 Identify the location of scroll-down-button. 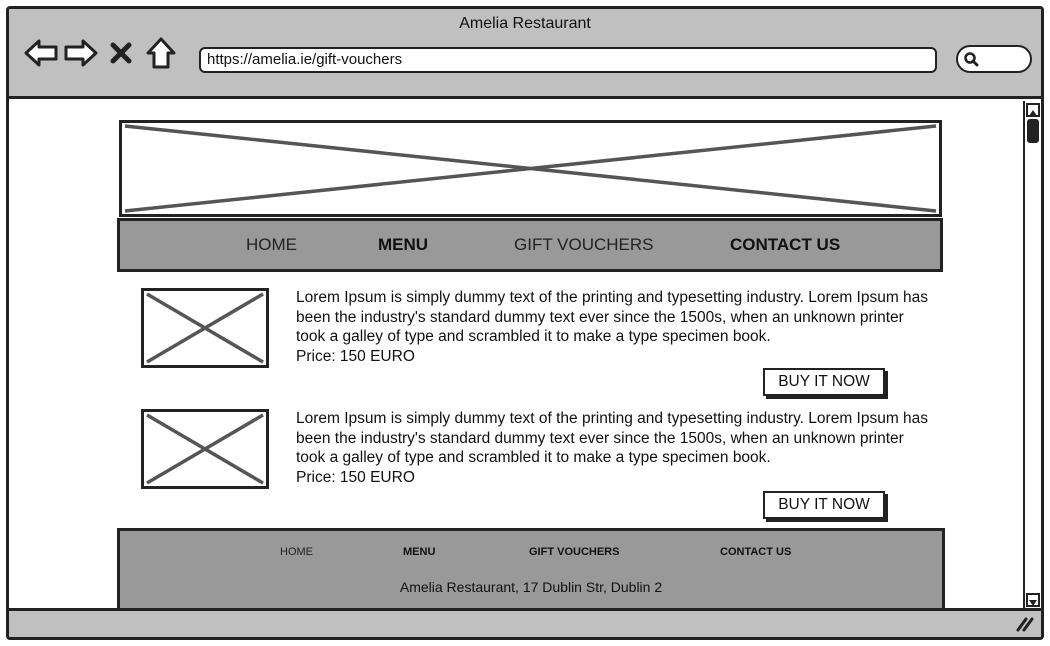
(1033, 600).